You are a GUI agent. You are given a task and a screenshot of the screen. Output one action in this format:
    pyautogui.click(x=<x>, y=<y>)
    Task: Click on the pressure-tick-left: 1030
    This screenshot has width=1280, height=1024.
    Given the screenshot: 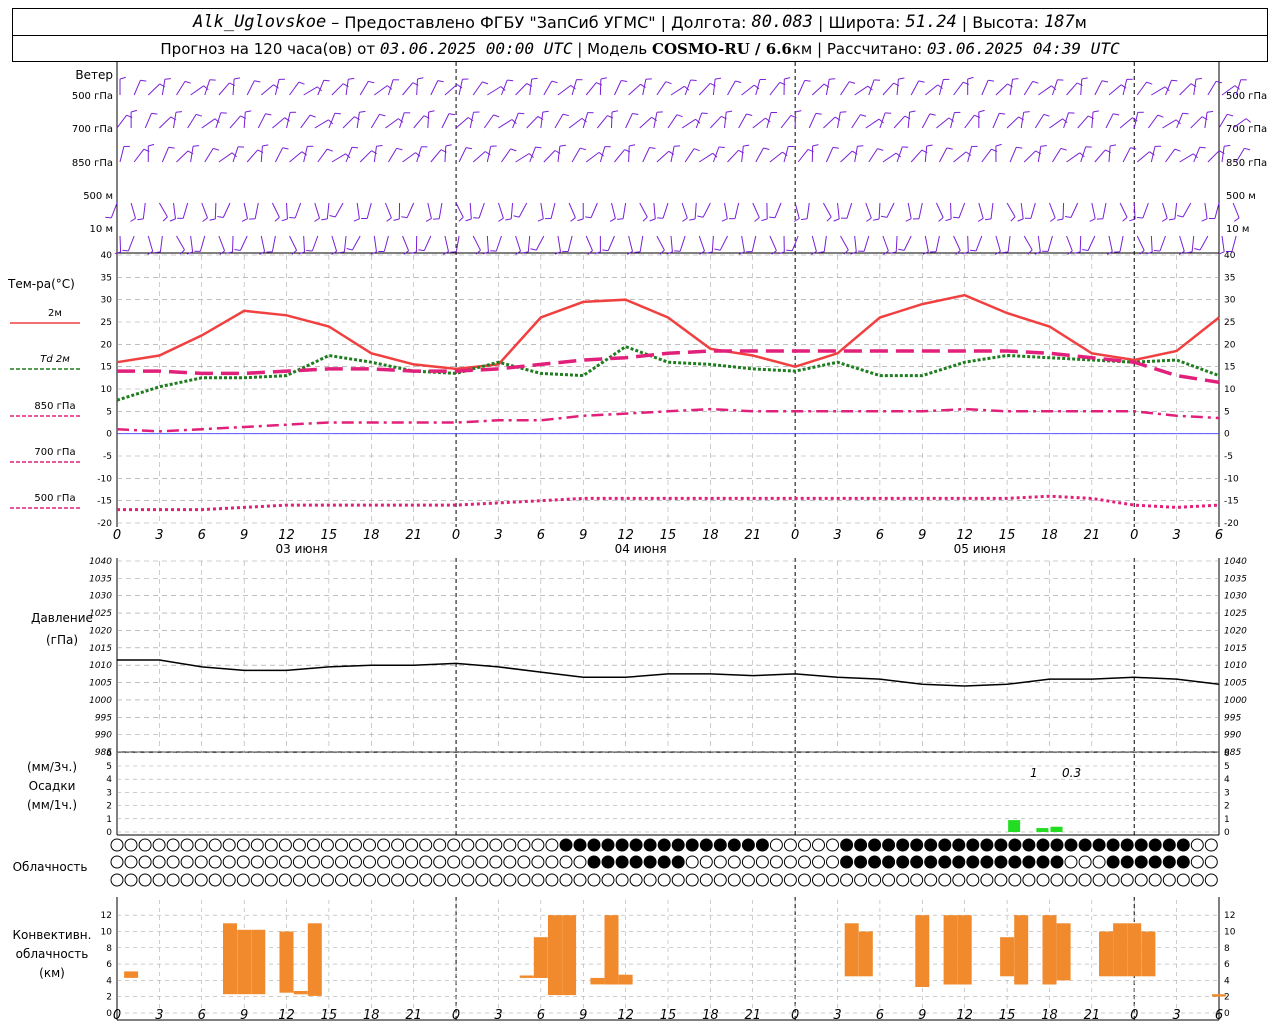 What is the action you would take?
    pyautogui.click(x=100, y=597)
    